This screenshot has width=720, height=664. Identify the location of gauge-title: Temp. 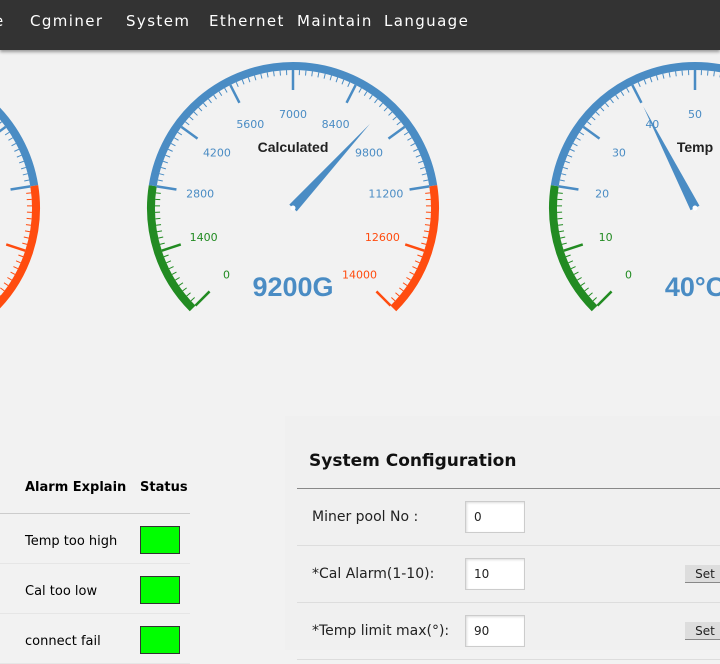
(695, 147).